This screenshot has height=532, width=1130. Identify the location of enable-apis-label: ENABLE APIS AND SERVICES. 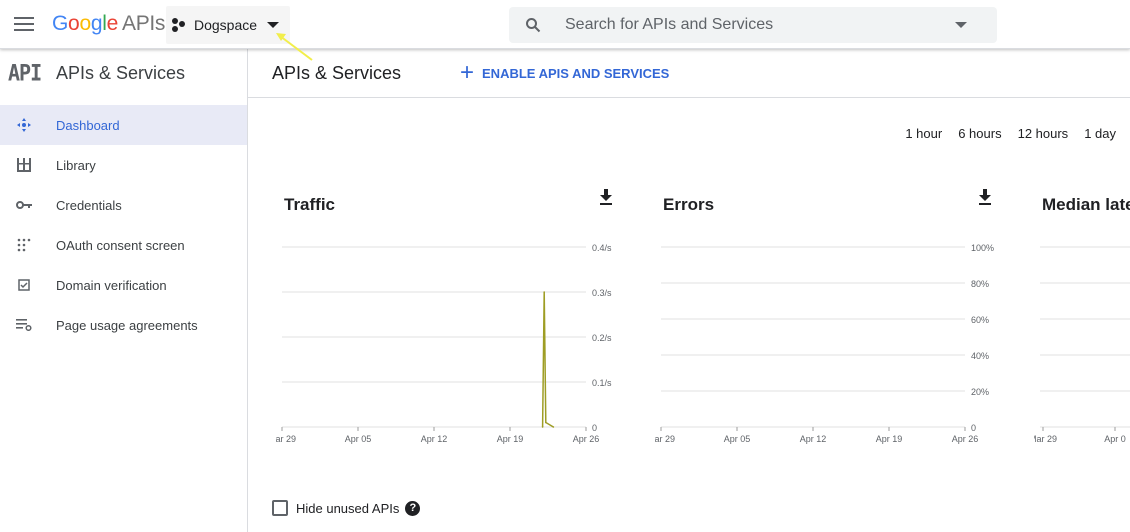
(576, 73).